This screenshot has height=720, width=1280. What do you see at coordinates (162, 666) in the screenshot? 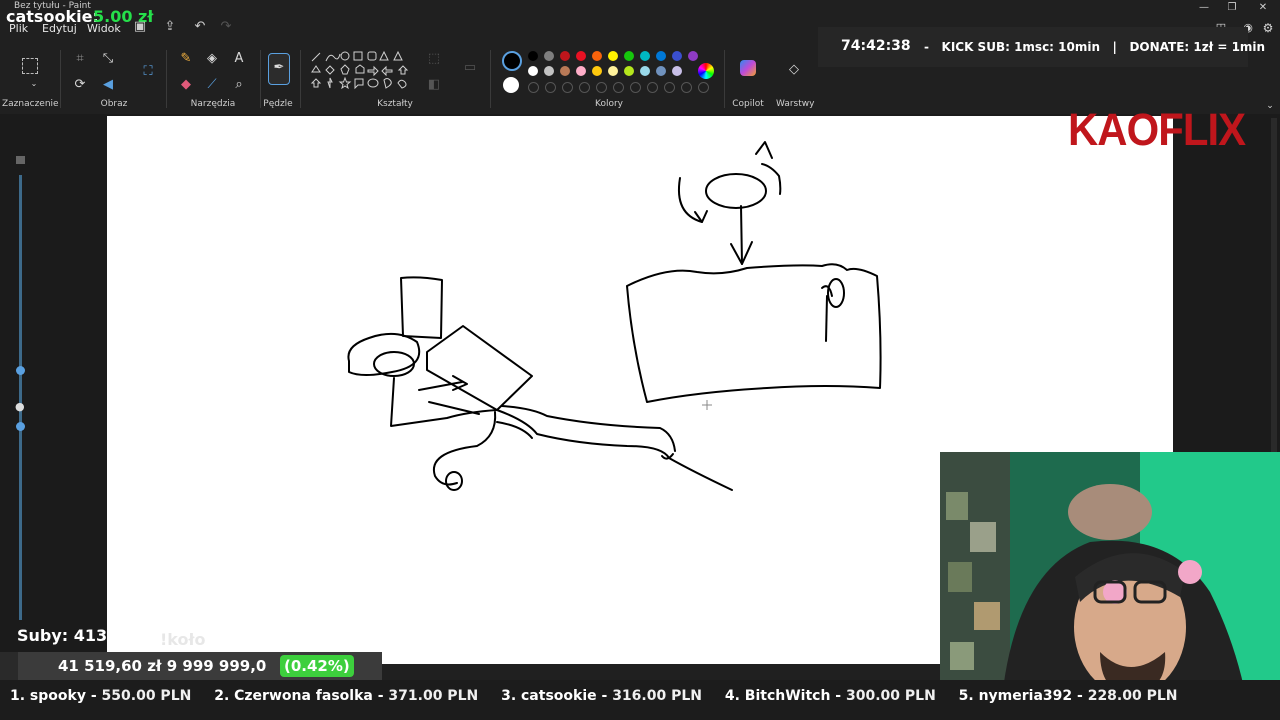
I see `donation-goal-text: 41 519,60 zł 9 999 999,0` at bounding box center [162, 666].